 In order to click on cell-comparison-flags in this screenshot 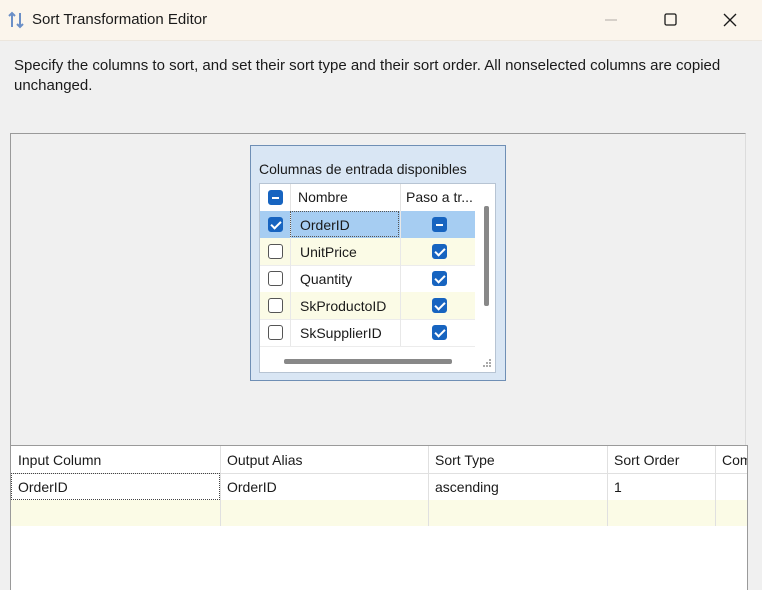, I will do `click(731, 486)`.